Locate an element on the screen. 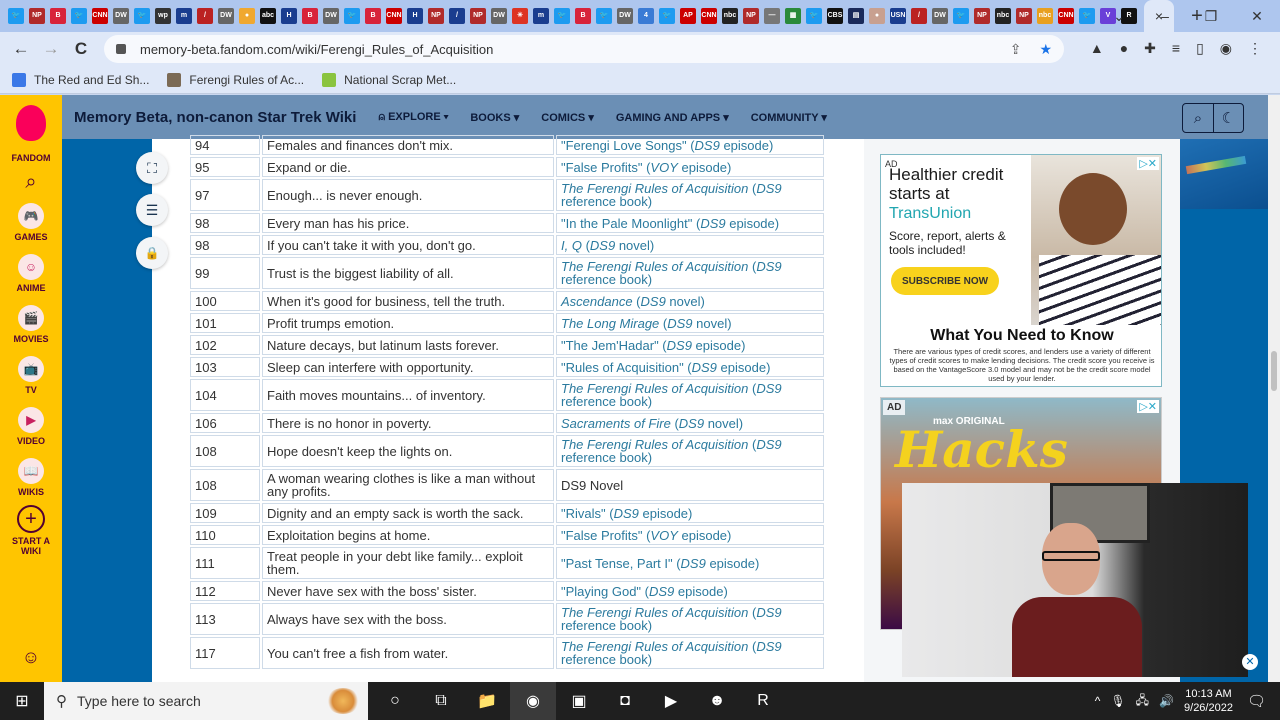  rail-item-wikis: 📖 WIKIS is located at coordinates (31, 477).